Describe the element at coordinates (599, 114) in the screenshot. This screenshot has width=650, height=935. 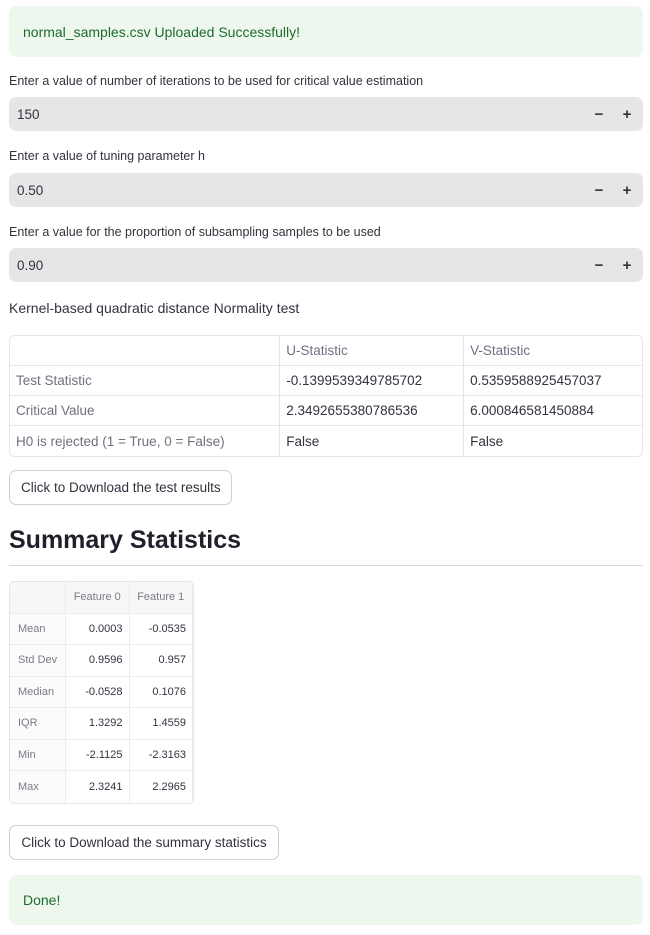
I see `iterations-decrement-button: −` at that location.